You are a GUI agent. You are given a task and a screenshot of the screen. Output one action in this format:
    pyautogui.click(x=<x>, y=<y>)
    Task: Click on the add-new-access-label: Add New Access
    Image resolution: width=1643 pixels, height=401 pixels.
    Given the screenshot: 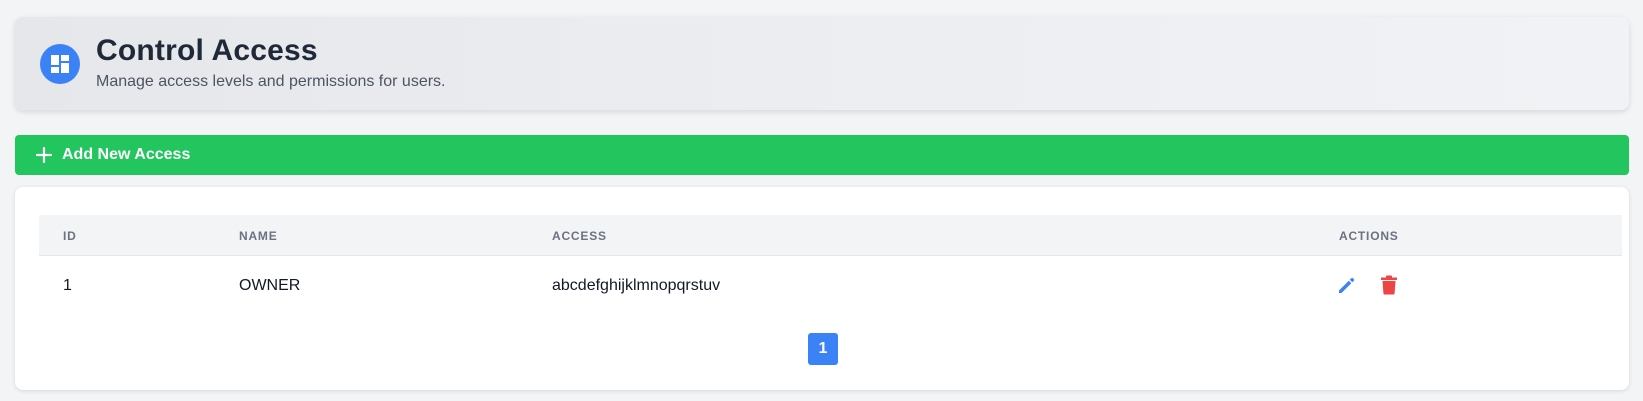 What is the action you would take?
    pyautogui.click(x=126, y=154)
    